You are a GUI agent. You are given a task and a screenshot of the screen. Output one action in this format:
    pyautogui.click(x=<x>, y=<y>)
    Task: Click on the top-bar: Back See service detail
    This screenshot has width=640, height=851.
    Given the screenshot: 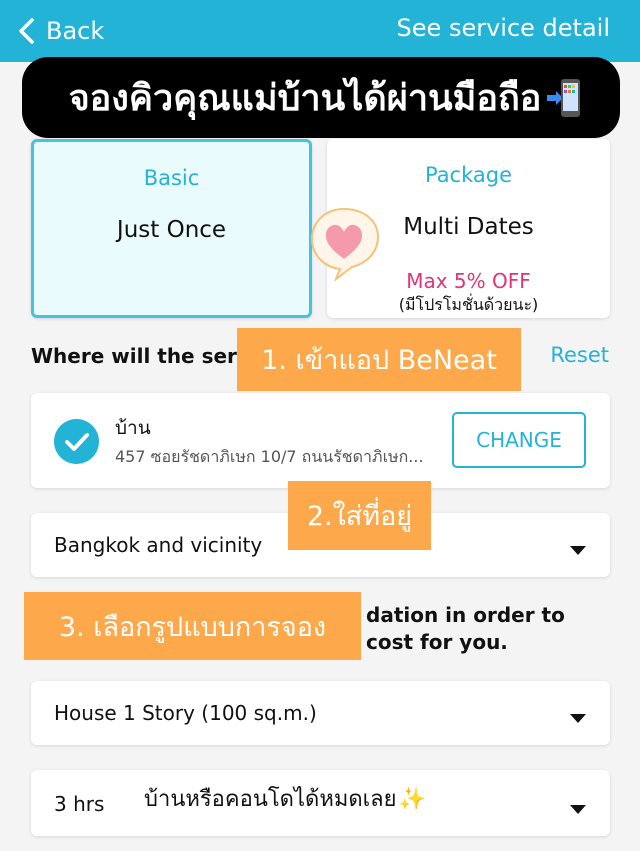 What is the action you would take?
    pyautogui.click(x=320, y=31)
    